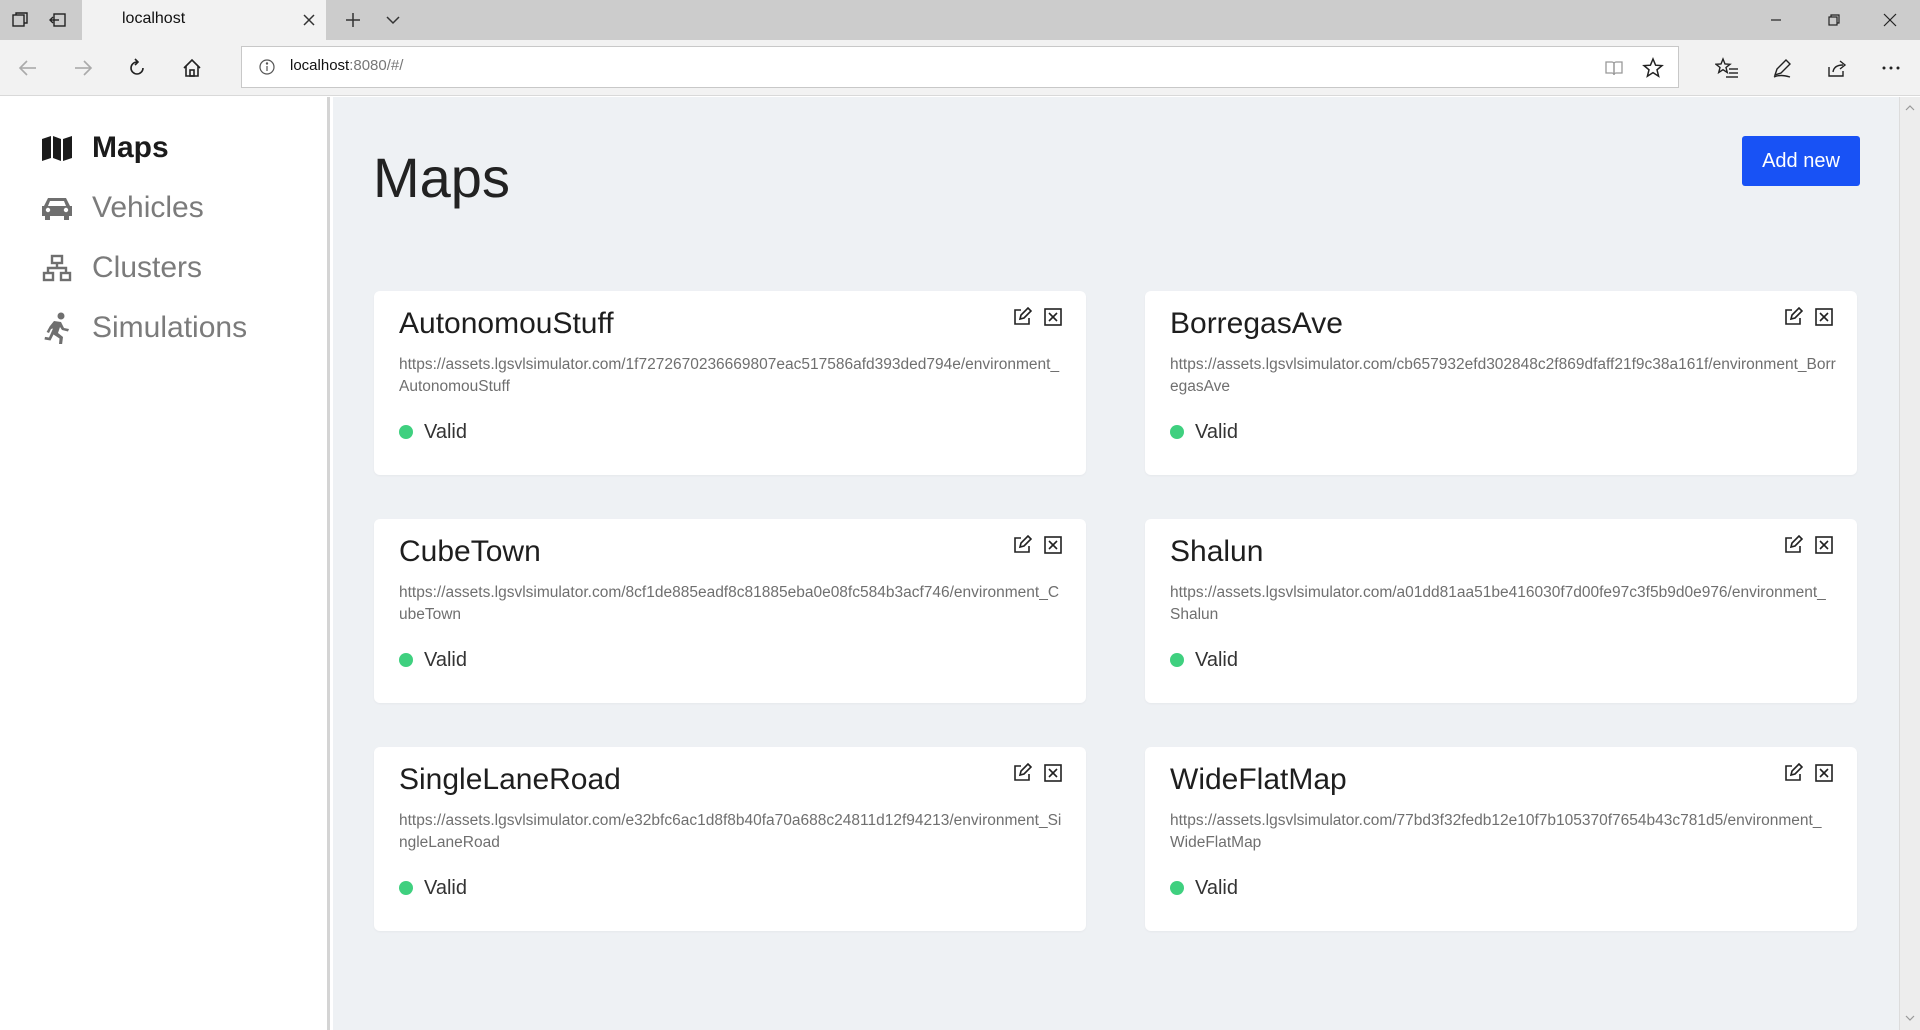 The image size is (1920, 1030). I want to click on favorite-star-icon, so click(1653, 68).